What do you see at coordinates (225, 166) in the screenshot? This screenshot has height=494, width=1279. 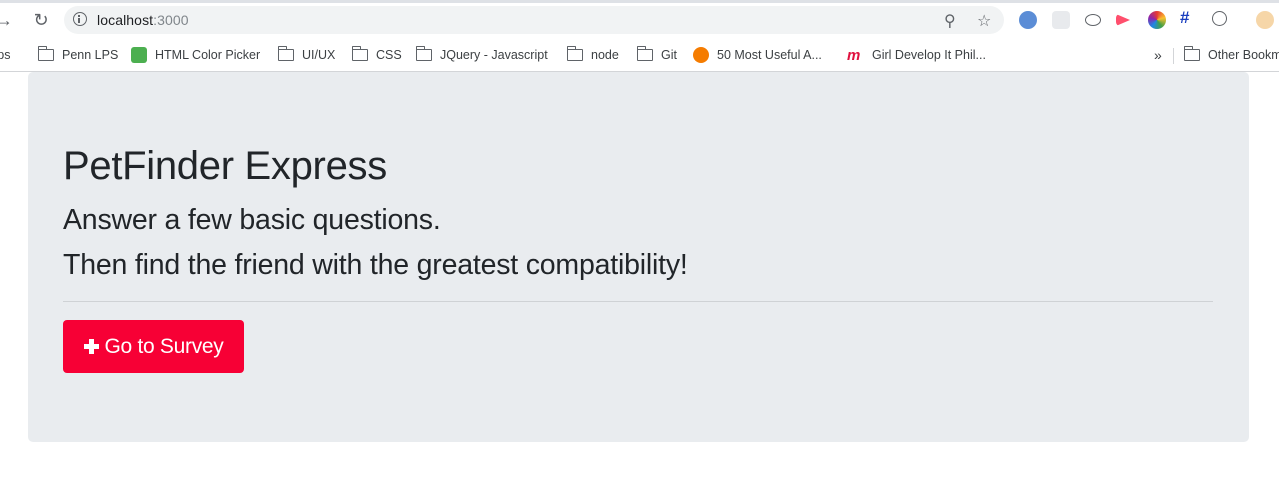 I see `page-title: PetFinder Express` at bounding box center [225, 166].